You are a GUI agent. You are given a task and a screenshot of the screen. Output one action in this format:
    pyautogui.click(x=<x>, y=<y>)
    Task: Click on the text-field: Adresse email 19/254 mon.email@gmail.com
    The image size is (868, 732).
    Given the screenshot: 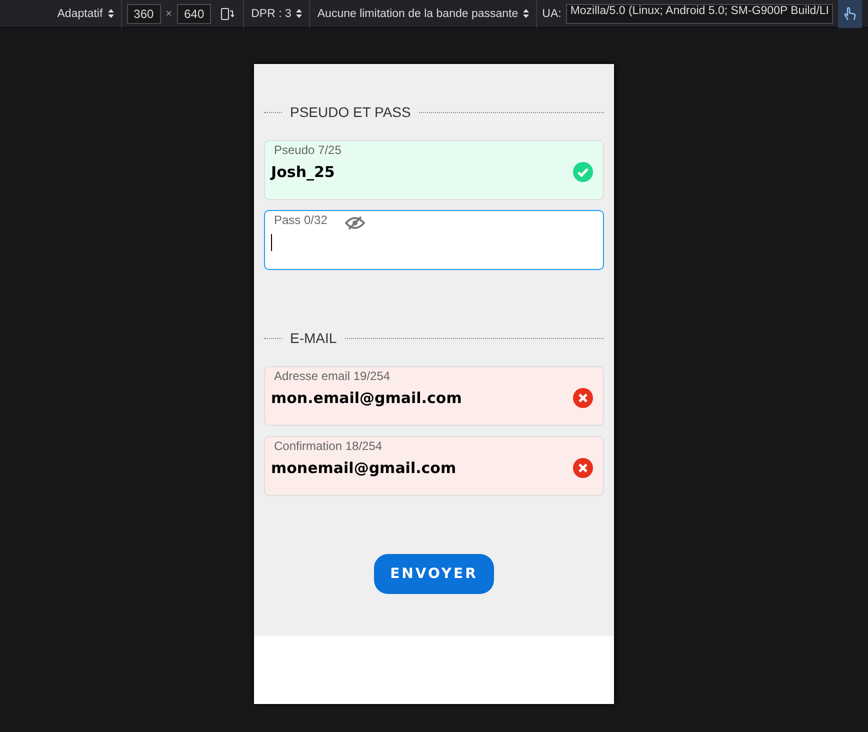 What is the action you would take?
    pyautogui.click(x=434, y=396)
    